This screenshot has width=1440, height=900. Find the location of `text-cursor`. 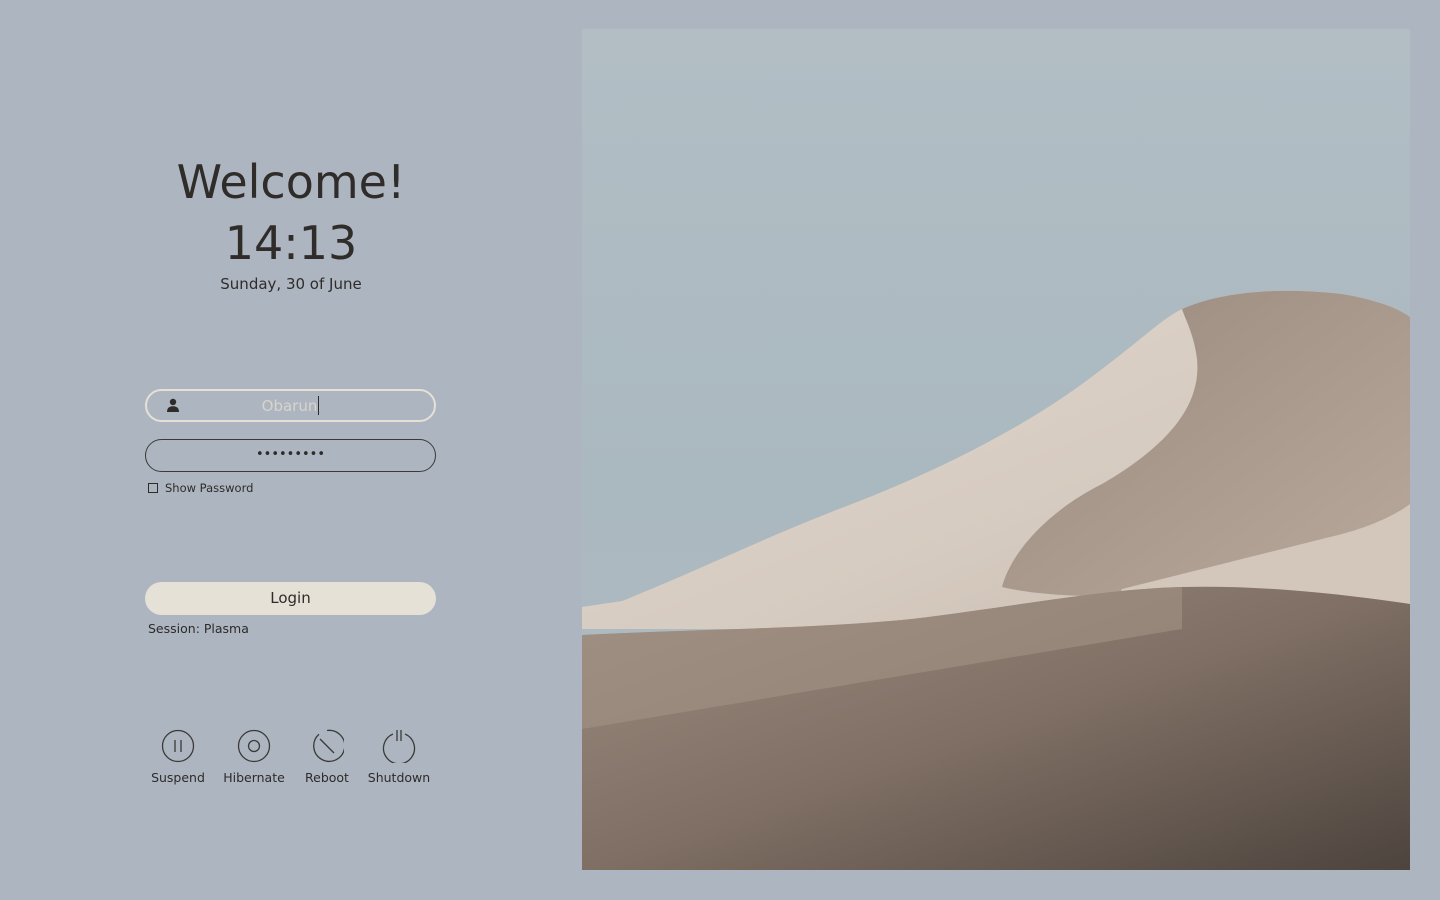

text-cursor is located at coordinates (319, 405).